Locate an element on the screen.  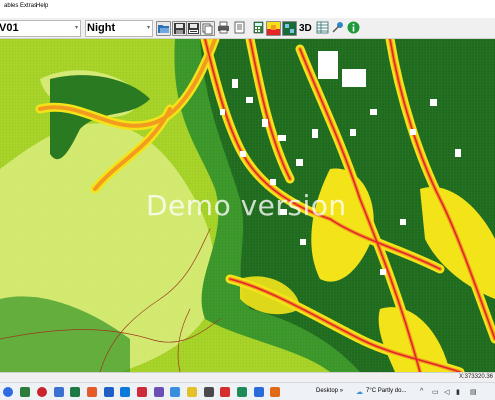
grid-layers-icon is located at coordinates (289, 28).